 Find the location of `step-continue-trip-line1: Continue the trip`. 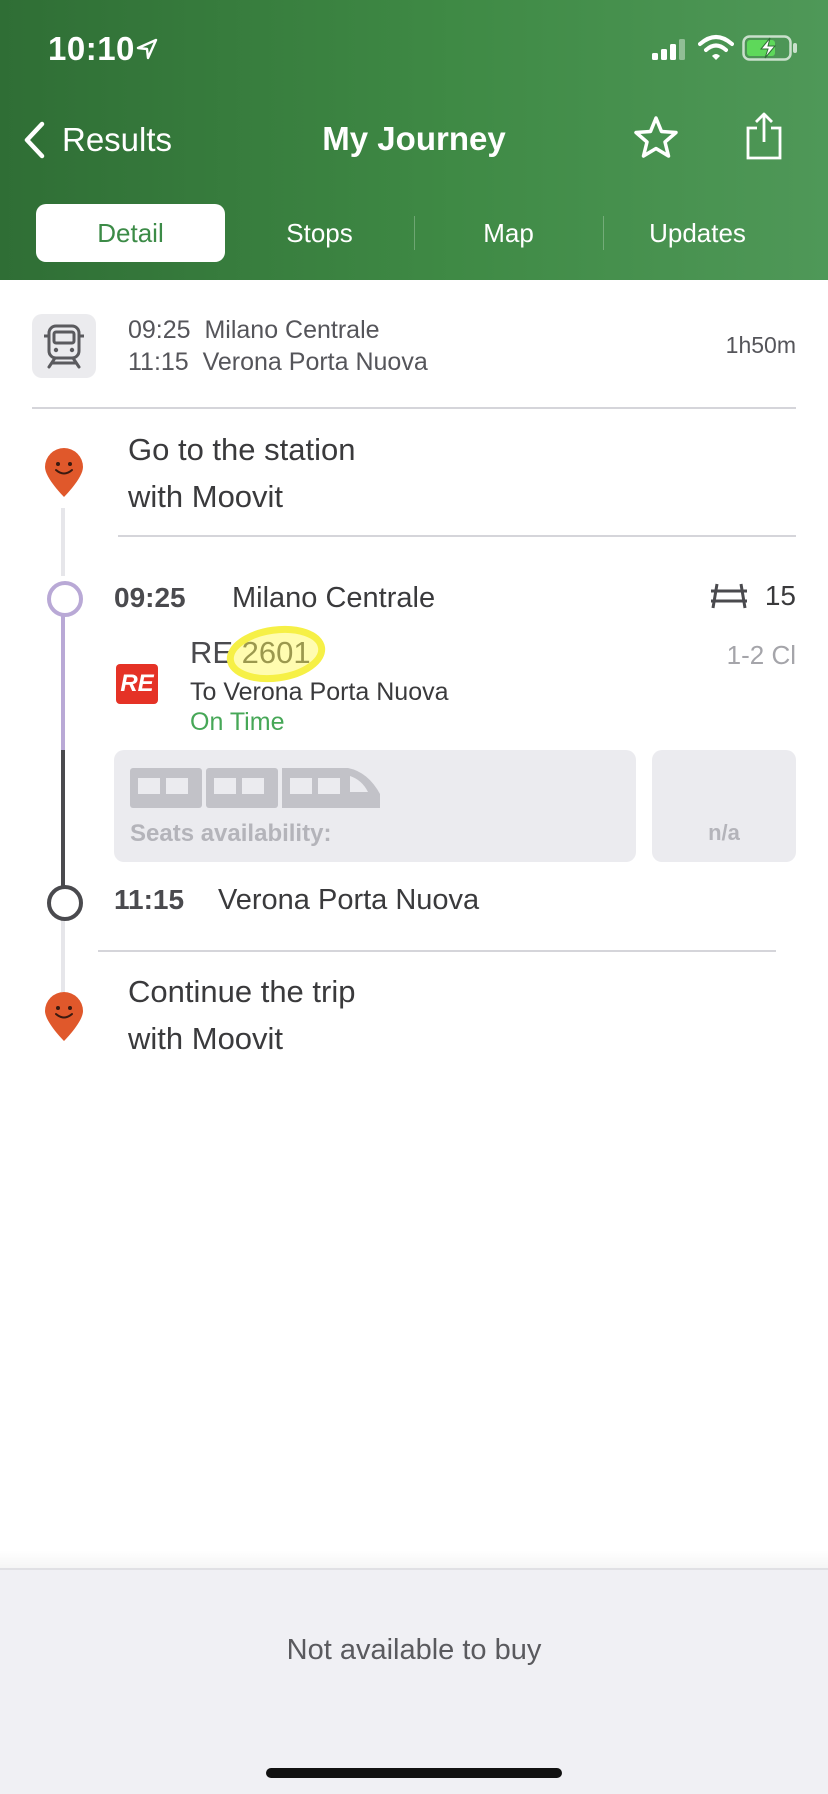

step-continue-trip-line1: Continue the trip is located at coordinates (242, 991).